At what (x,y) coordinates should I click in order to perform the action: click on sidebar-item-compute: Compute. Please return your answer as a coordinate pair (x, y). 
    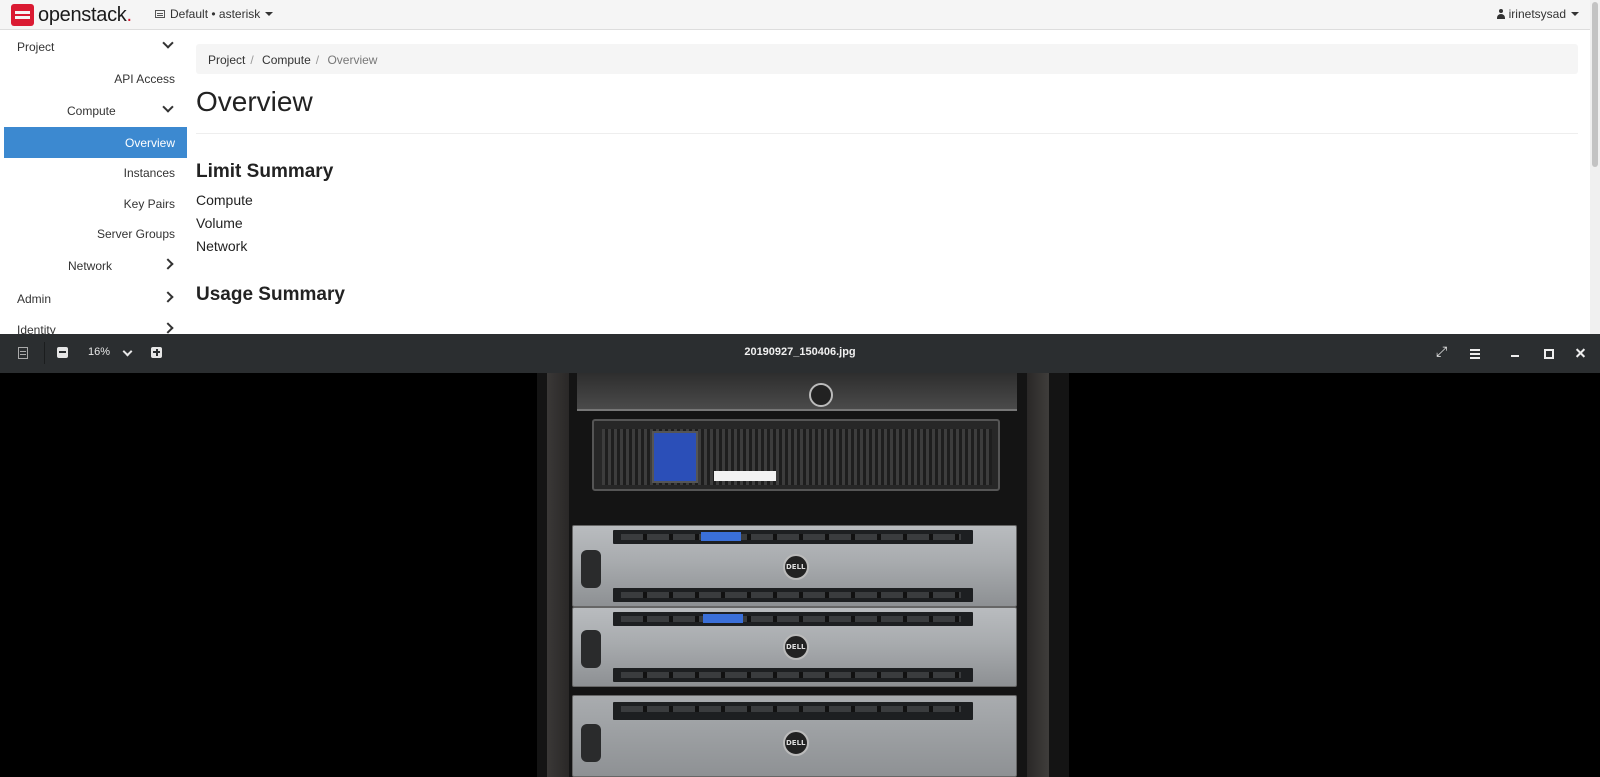
    Looking at the image, I should click on (95, 110).